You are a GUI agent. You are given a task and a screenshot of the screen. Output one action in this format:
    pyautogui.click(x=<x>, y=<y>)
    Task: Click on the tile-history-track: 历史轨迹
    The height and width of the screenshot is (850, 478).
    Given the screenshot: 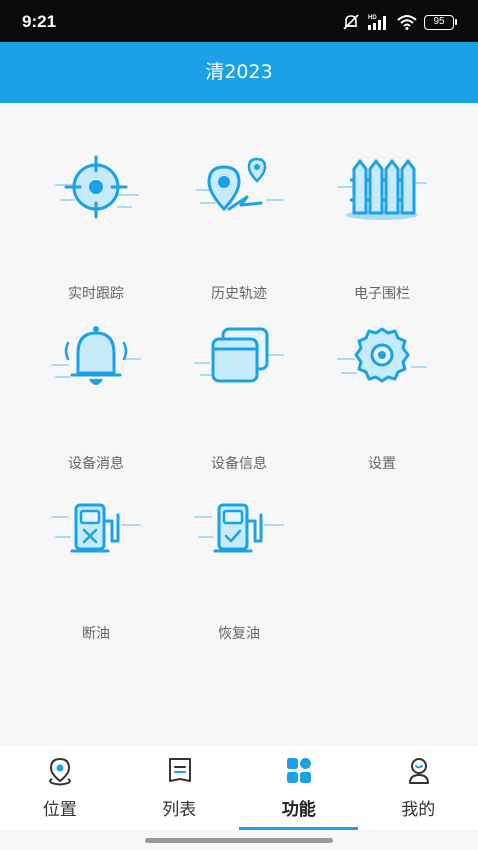 What is the action you would take?
    pyautogui.click(x=239, y=223)
    